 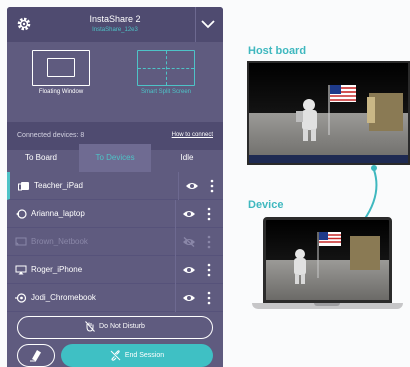 I want to click on eraser-button, so click(x=36, y=355).